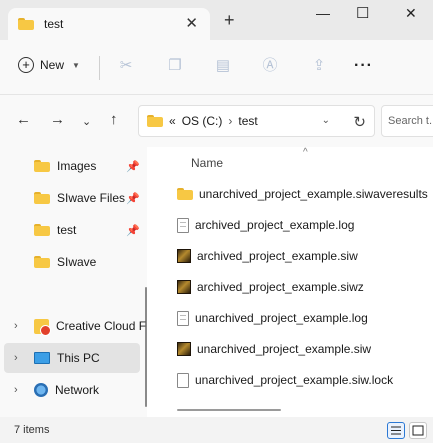 This screenshot has height=443, width=433. I want to click on sidebar-item-creative-cloud: Creative Cloud F, so click(90, 326).